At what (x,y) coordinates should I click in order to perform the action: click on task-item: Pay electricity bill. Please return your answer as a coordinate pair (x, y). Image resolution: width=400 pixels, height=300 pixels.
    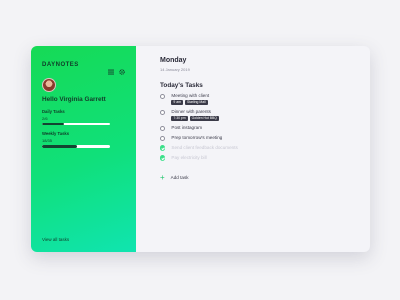
    Looking at the image, I should click on (253, 158).